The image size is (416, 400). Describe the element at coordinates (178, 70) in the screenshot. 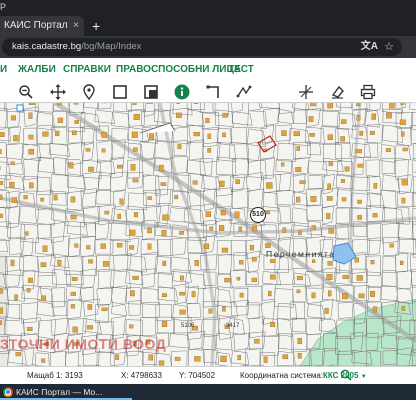

I see `nav-item-licensed-persons: ПРАВОСПОСОБНИ ЛИЦА` at that location.